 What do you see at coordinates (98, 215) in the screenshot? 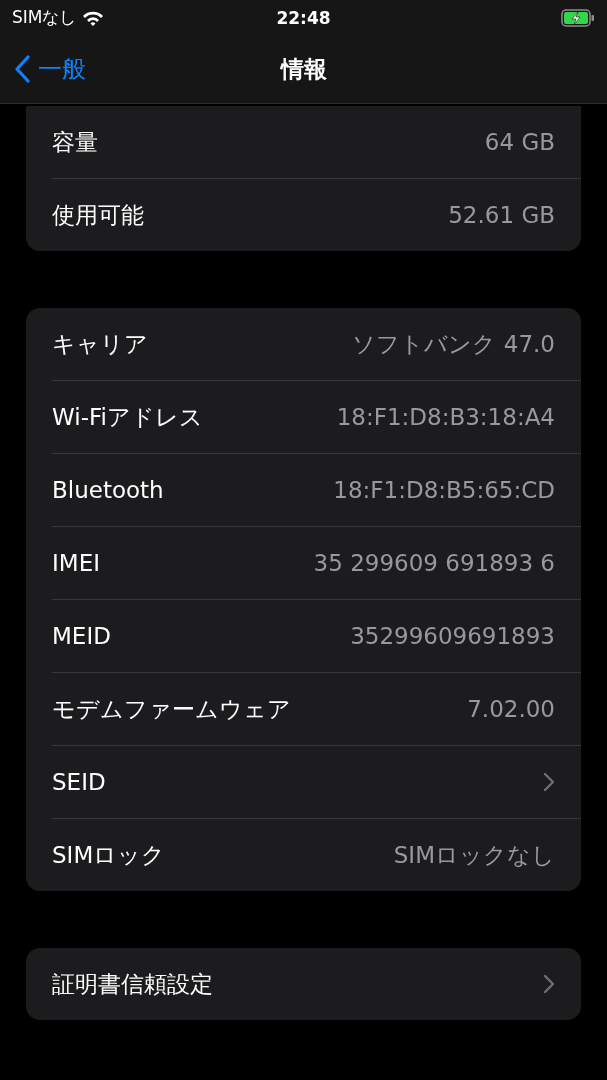
I see `row-label: 使用可能` at bounding box center [98, 215].